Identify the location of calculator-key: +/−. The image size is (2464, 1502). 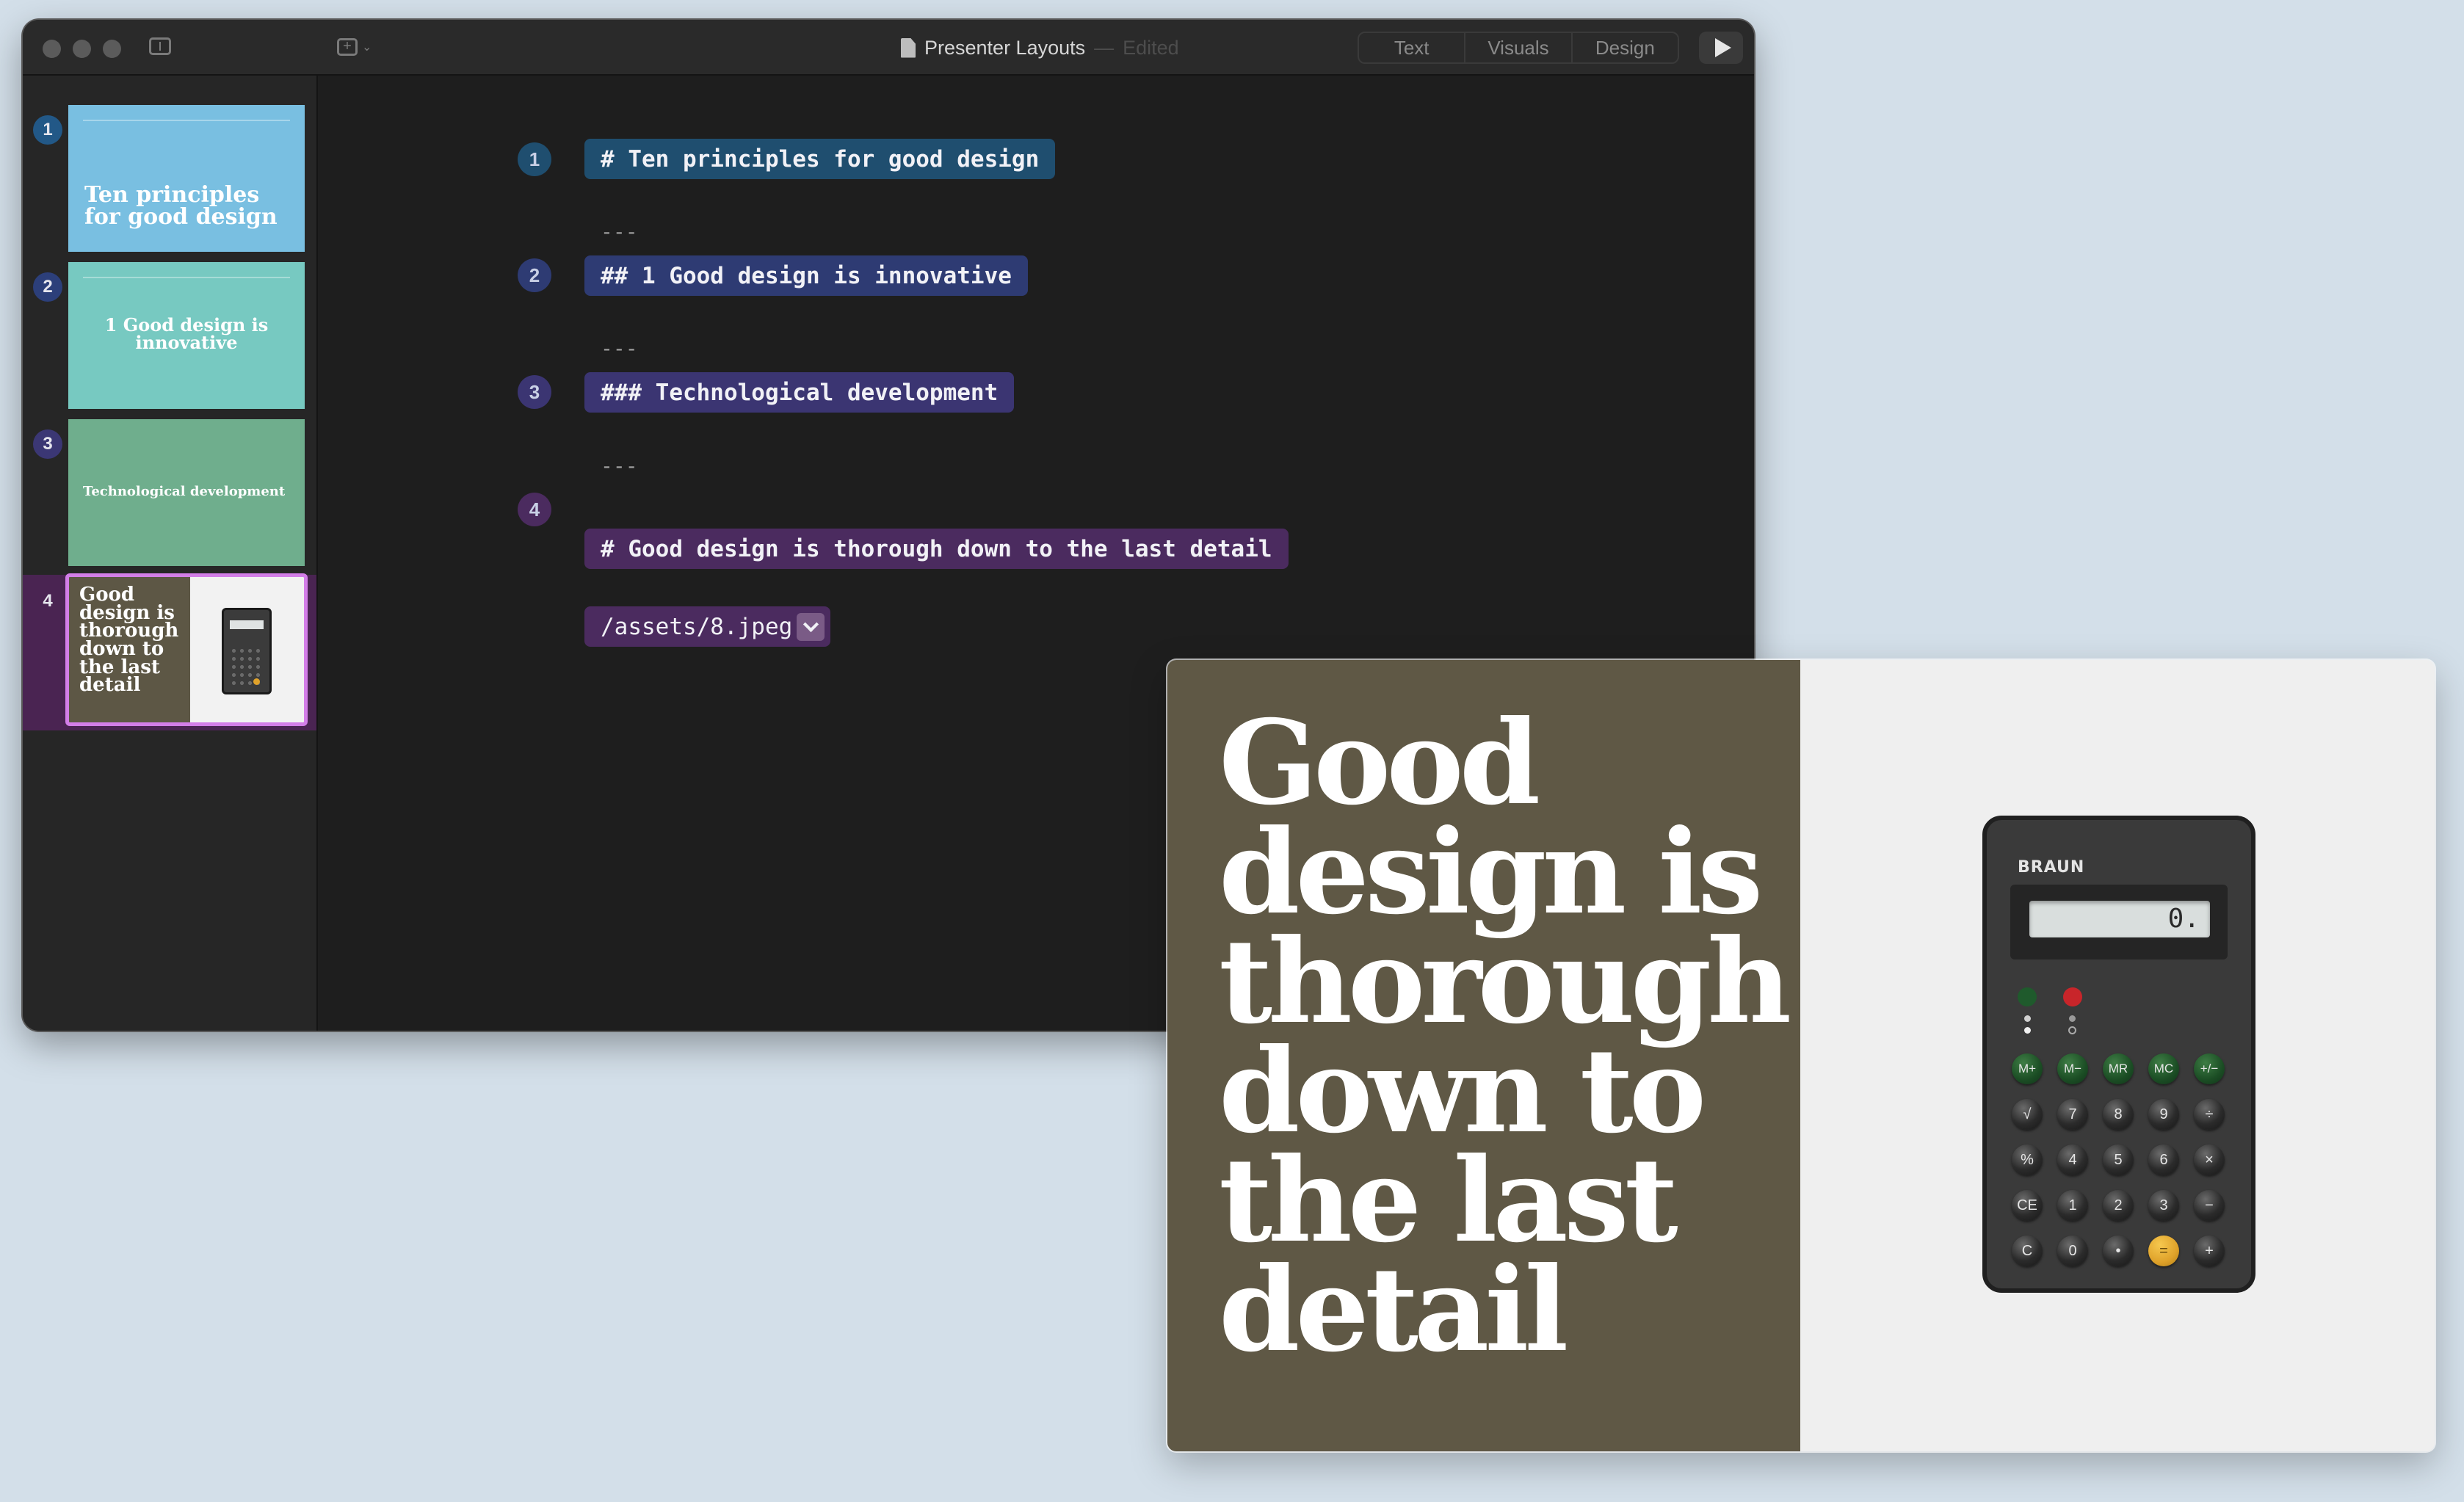
(2210, 1068).